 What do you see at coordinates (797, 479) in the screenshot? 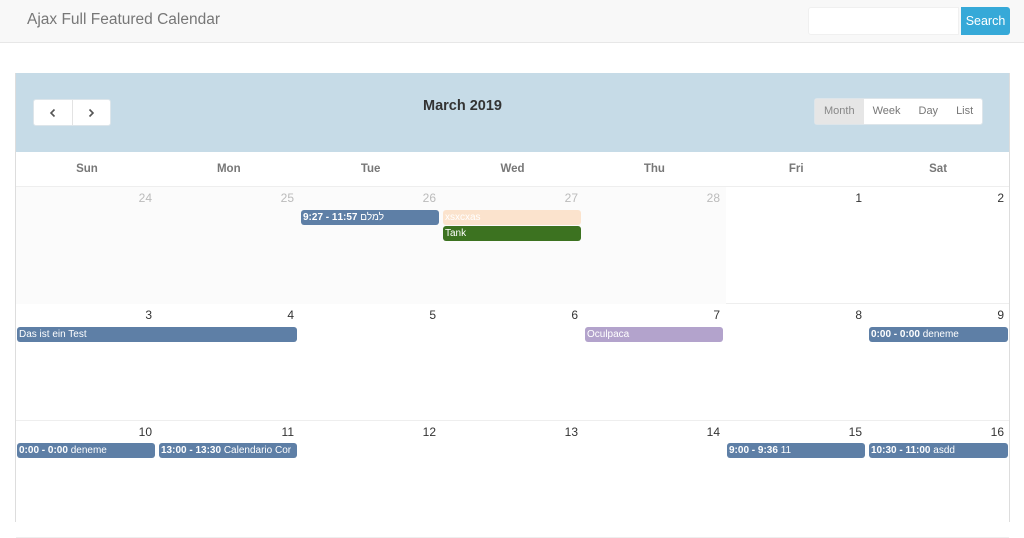
I see `day-cell: 15` at bounding box center [797, 479].